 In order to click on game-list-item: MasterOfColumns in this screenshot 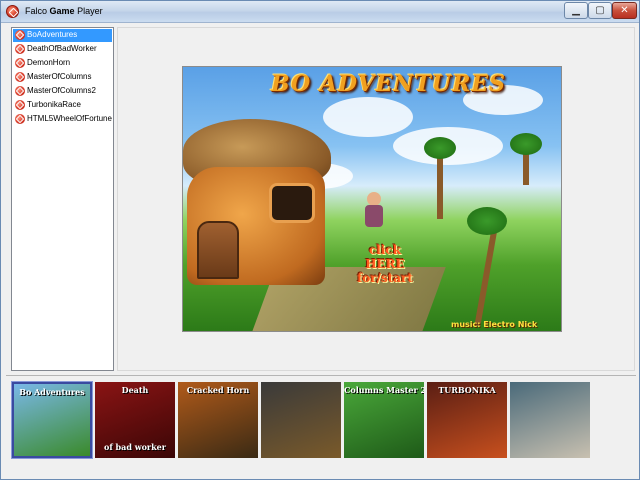, I will do `click(62, 77)`.